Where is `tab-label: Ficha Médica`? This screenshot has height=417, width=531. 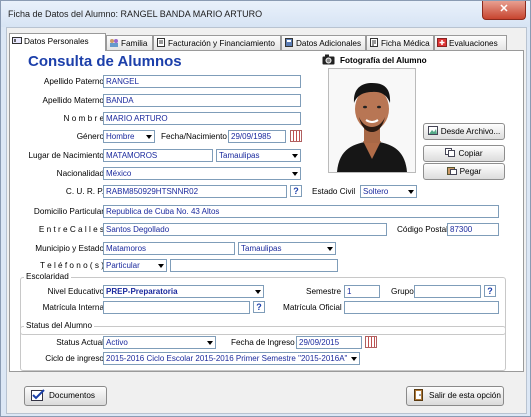
tab-label: Ficha Médica is located at coordinates (405, 43).